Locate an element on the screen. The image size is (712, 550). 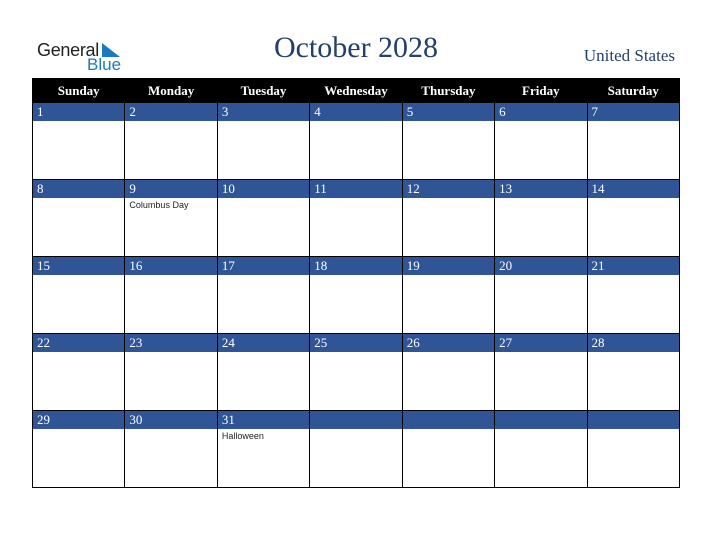
week-row: 29 30 31 Halloween is located at coordinates (356, 449).